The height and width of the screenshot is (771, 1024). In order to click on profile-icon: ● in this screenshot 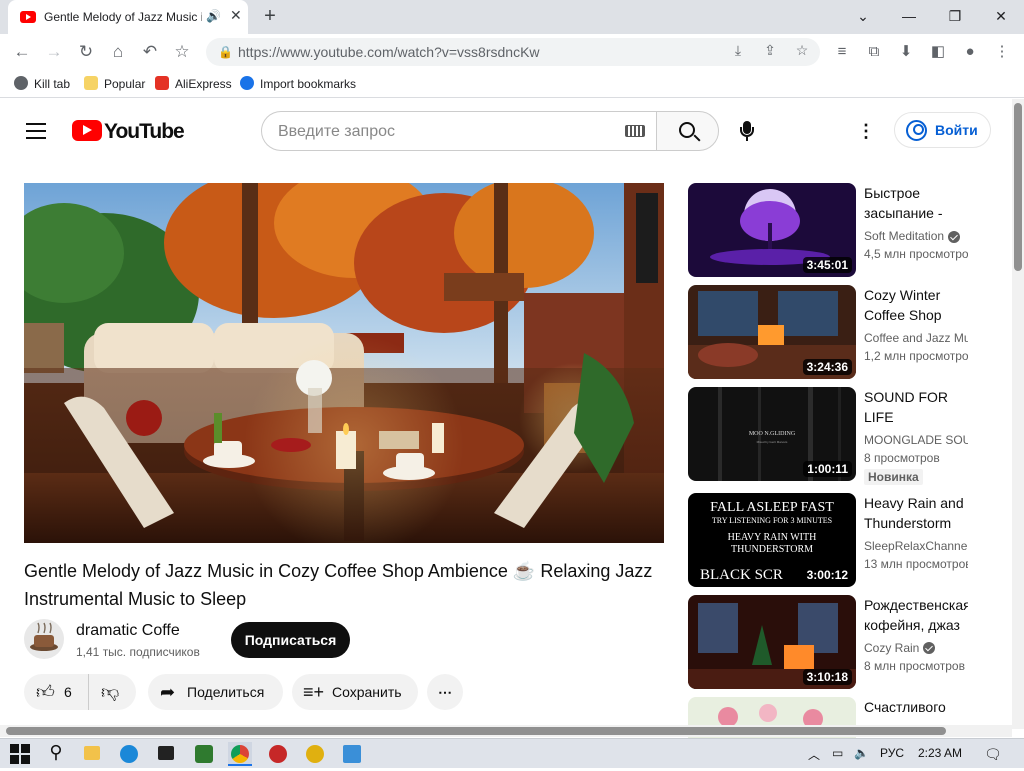, I will do `click(970, 52)`.